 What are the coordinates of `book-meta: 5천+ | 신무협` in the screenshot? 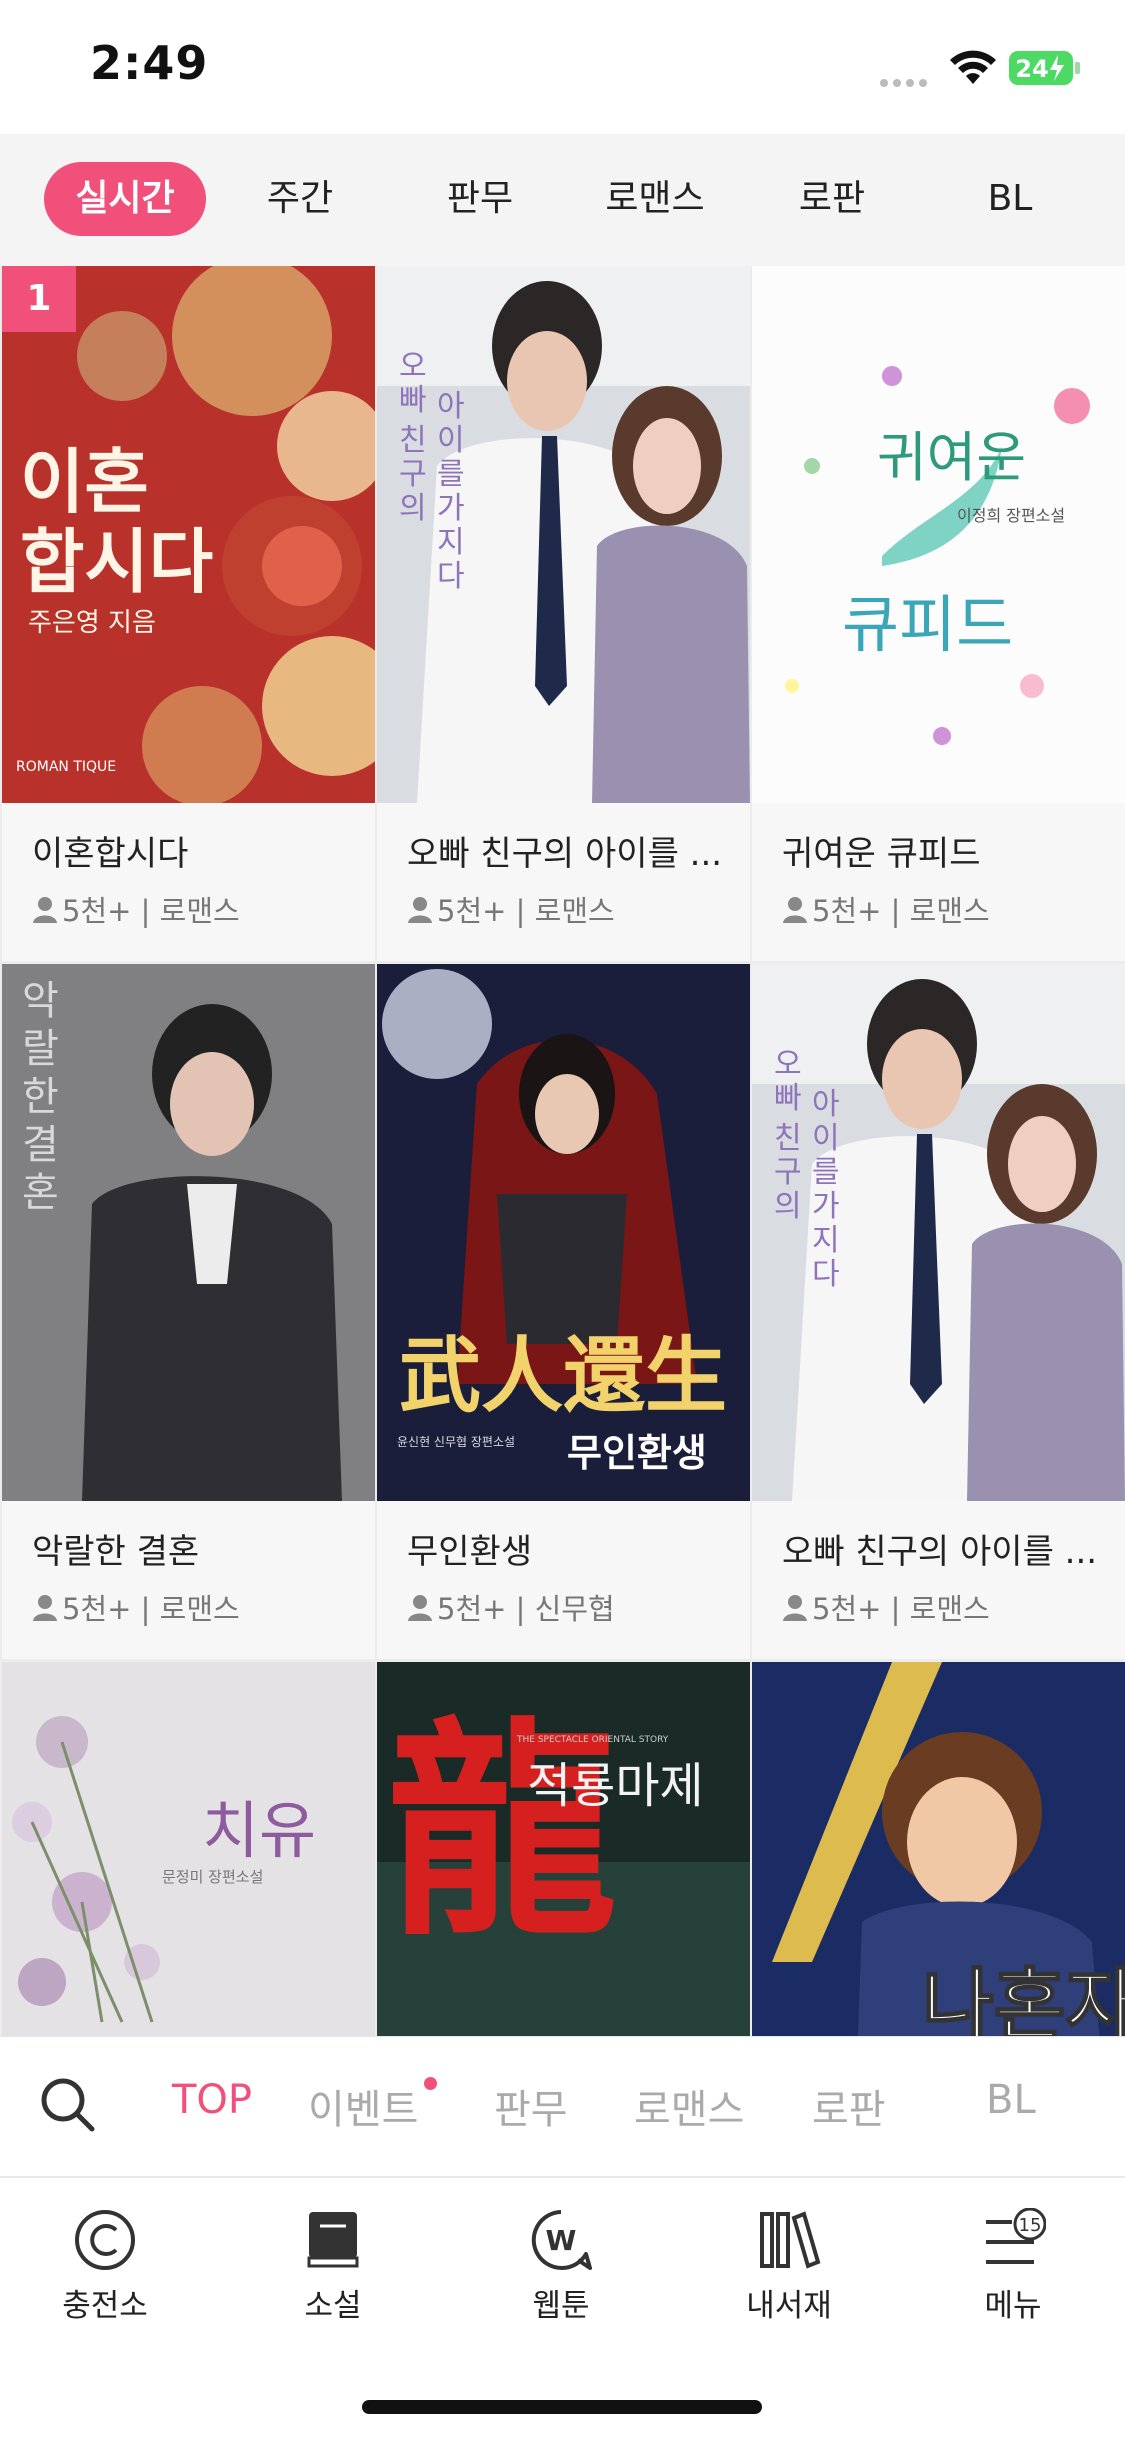 It's located at (511, 1607).